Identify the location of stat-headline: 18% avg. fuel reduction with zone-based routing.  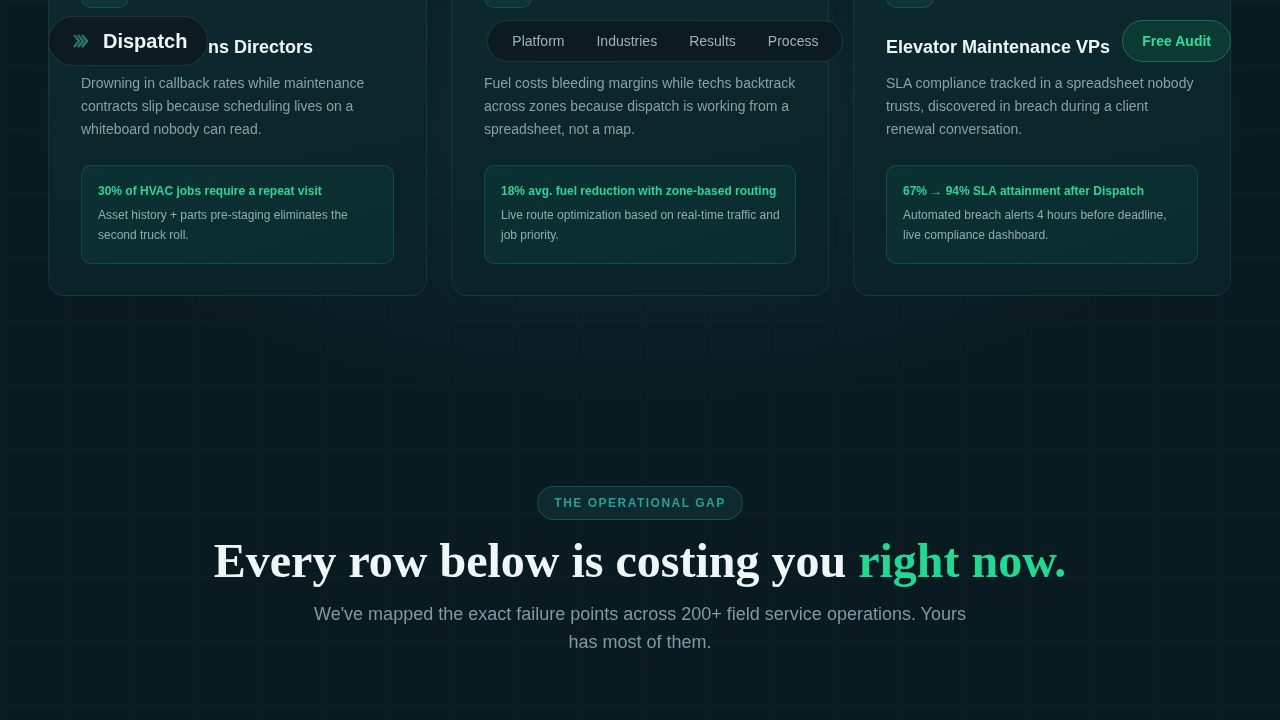
(639, 191).